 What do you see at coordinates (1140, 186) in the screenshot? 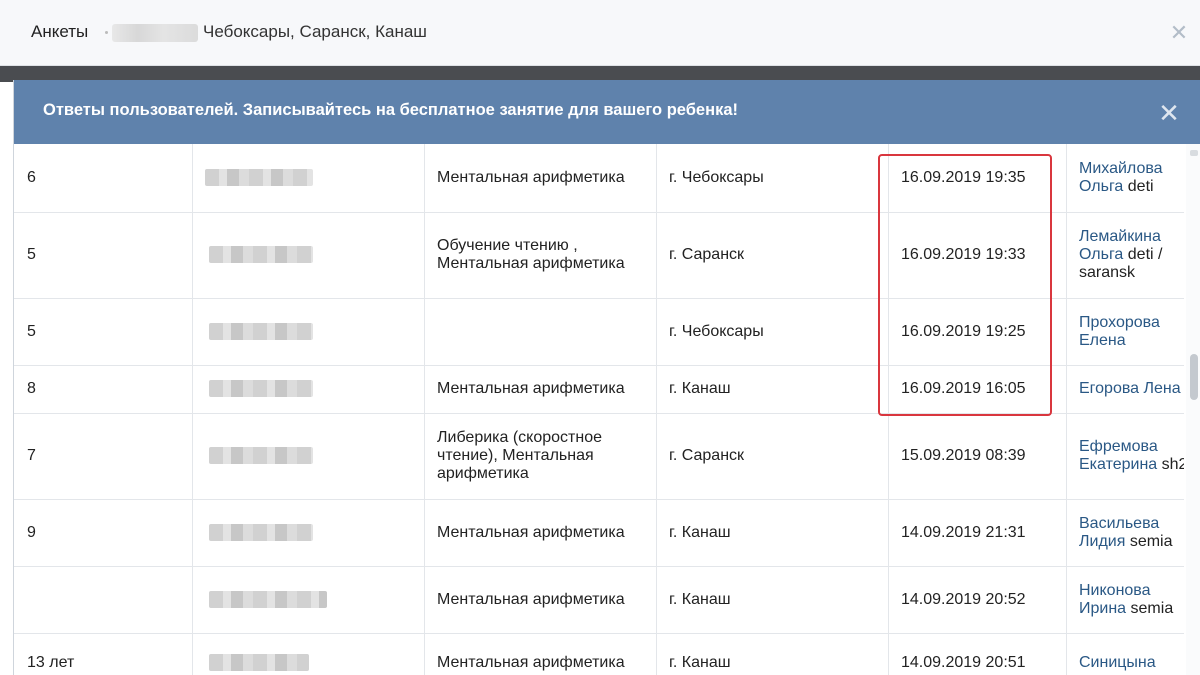
I see `user-tag: deti` at bounding box center [1140, 186].